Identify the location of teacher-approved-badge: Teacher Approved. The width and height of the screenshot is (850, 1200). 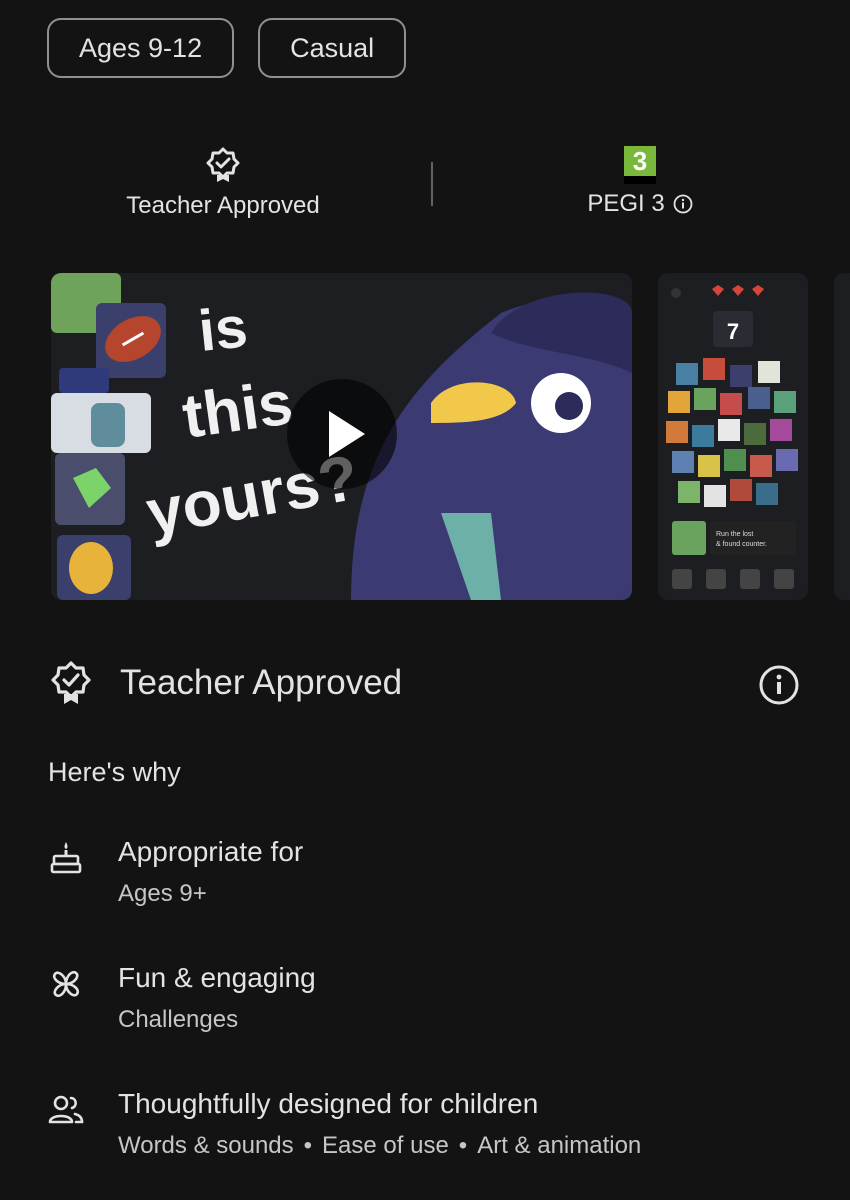
(223, 183).